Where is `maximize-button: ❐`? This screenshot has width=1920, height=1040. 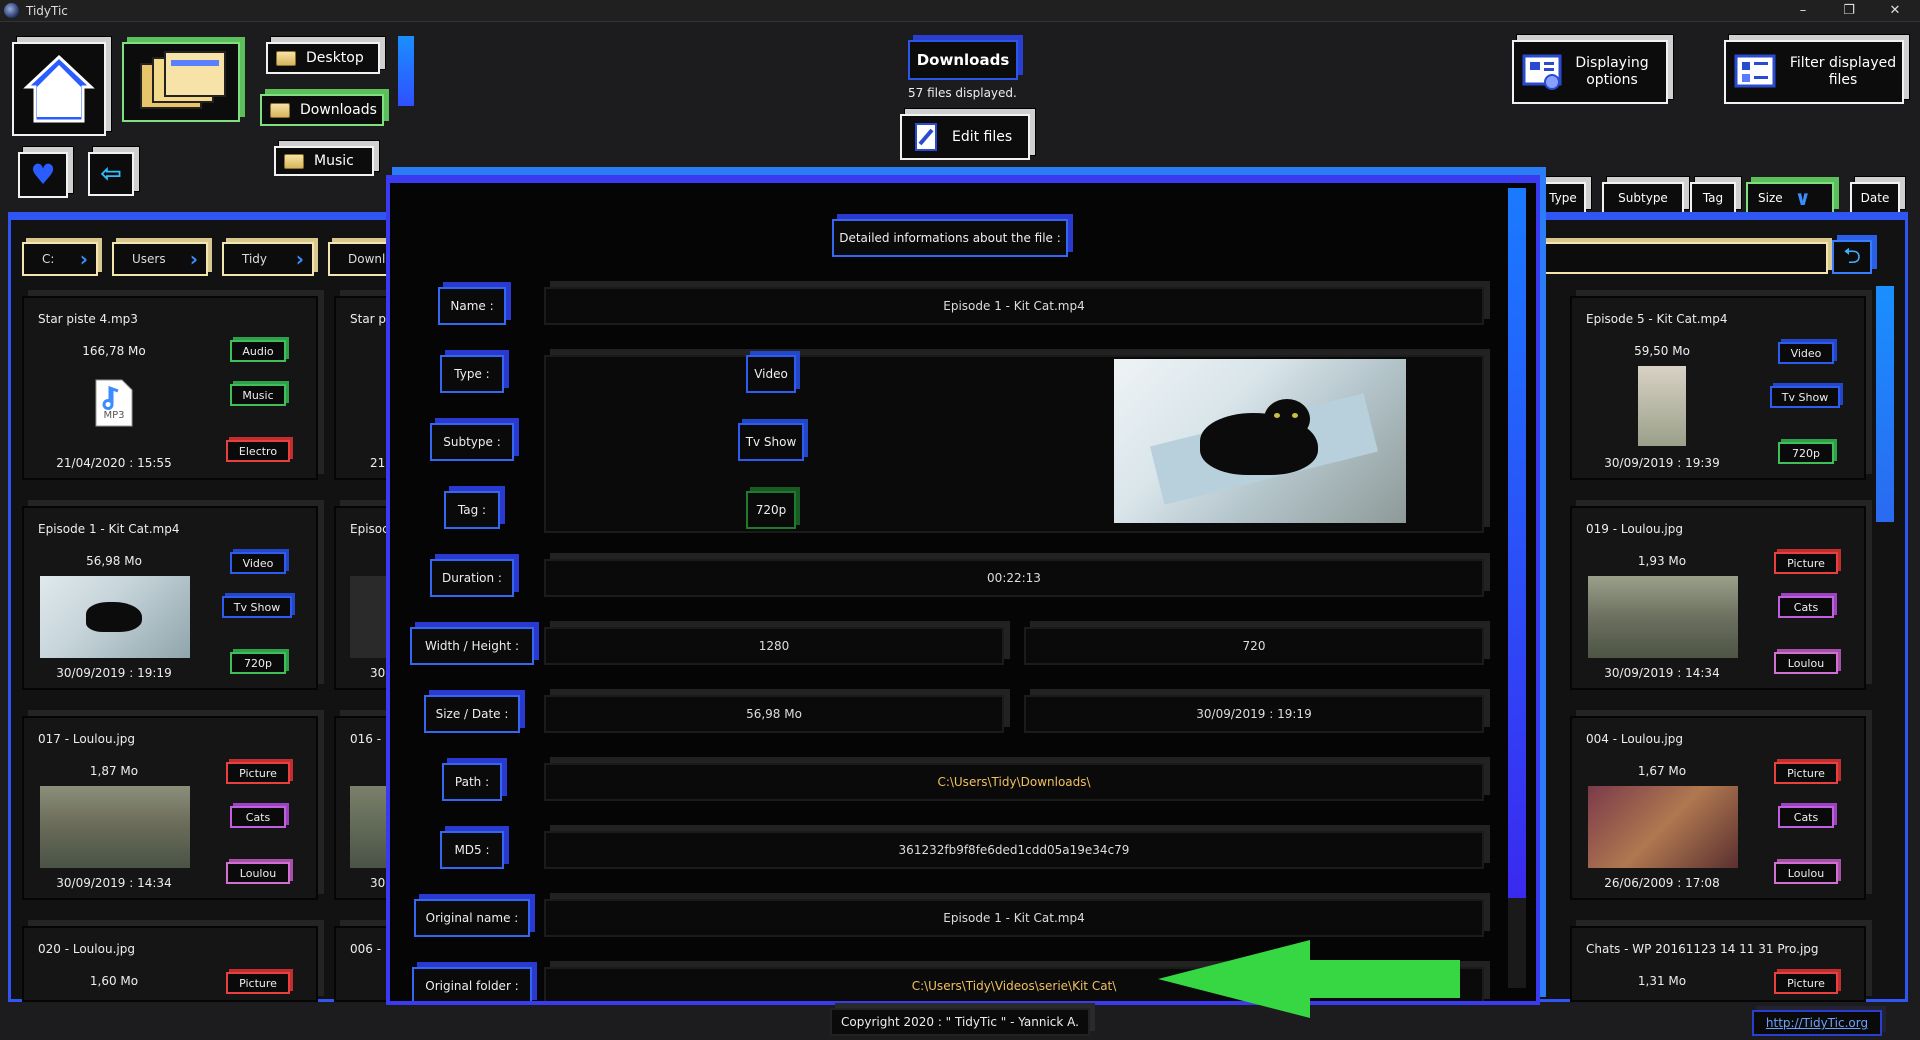
maximize-button: ❐ is located at coordinates (1849, 11).